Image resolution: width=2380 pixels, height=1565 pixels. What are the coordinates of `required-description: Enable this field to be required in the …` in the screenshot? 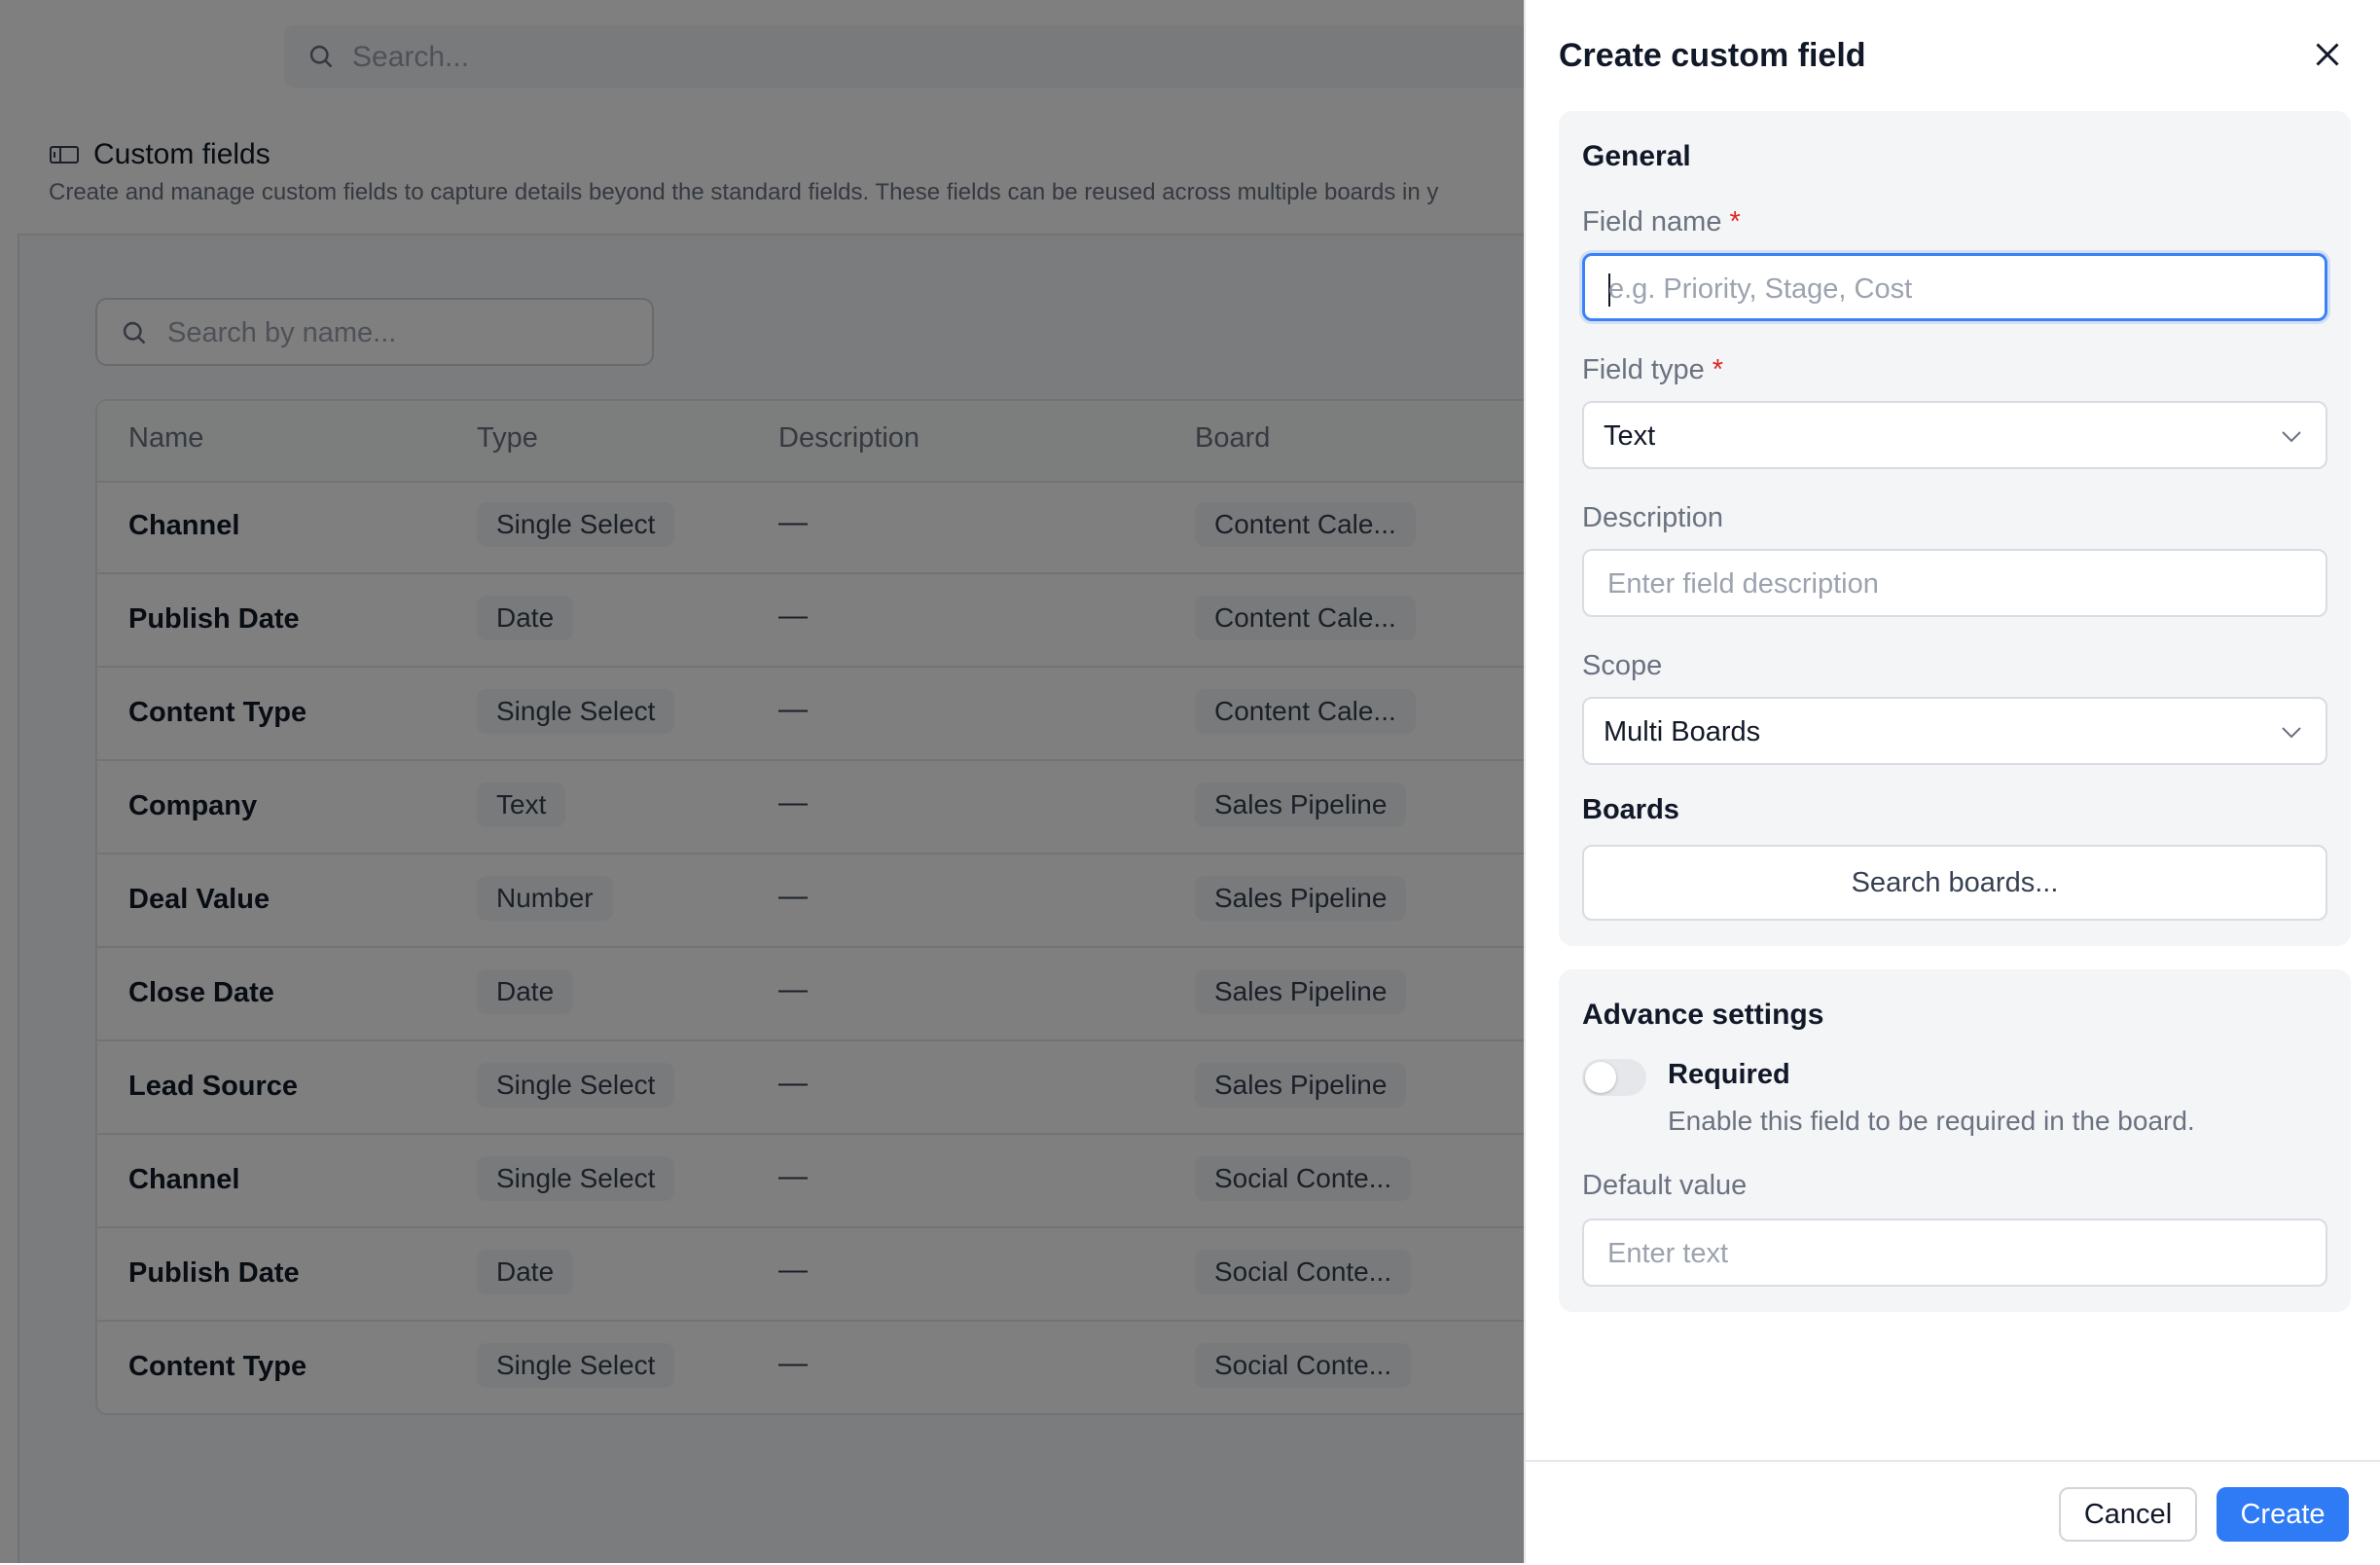 It's located at (1931, 1121).